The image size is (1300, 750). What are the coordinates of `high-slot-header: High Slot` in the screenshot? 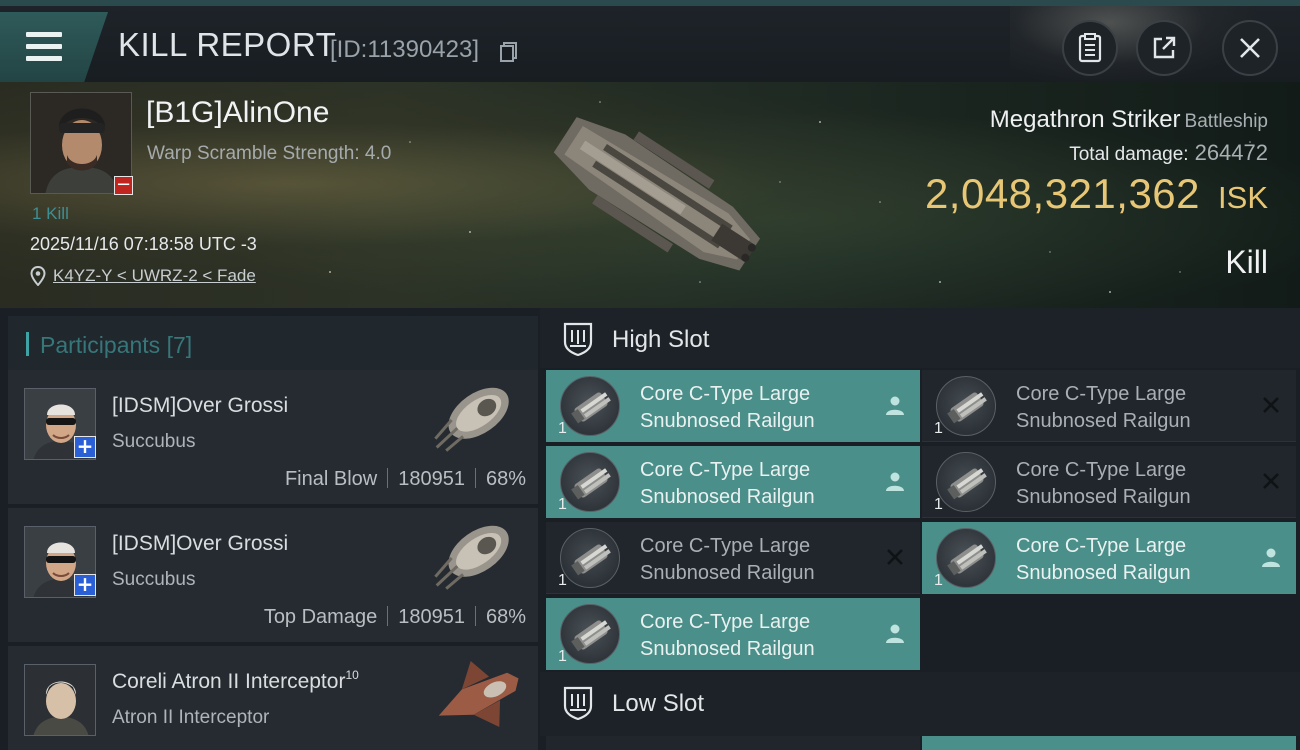 It's located at (920, 338).